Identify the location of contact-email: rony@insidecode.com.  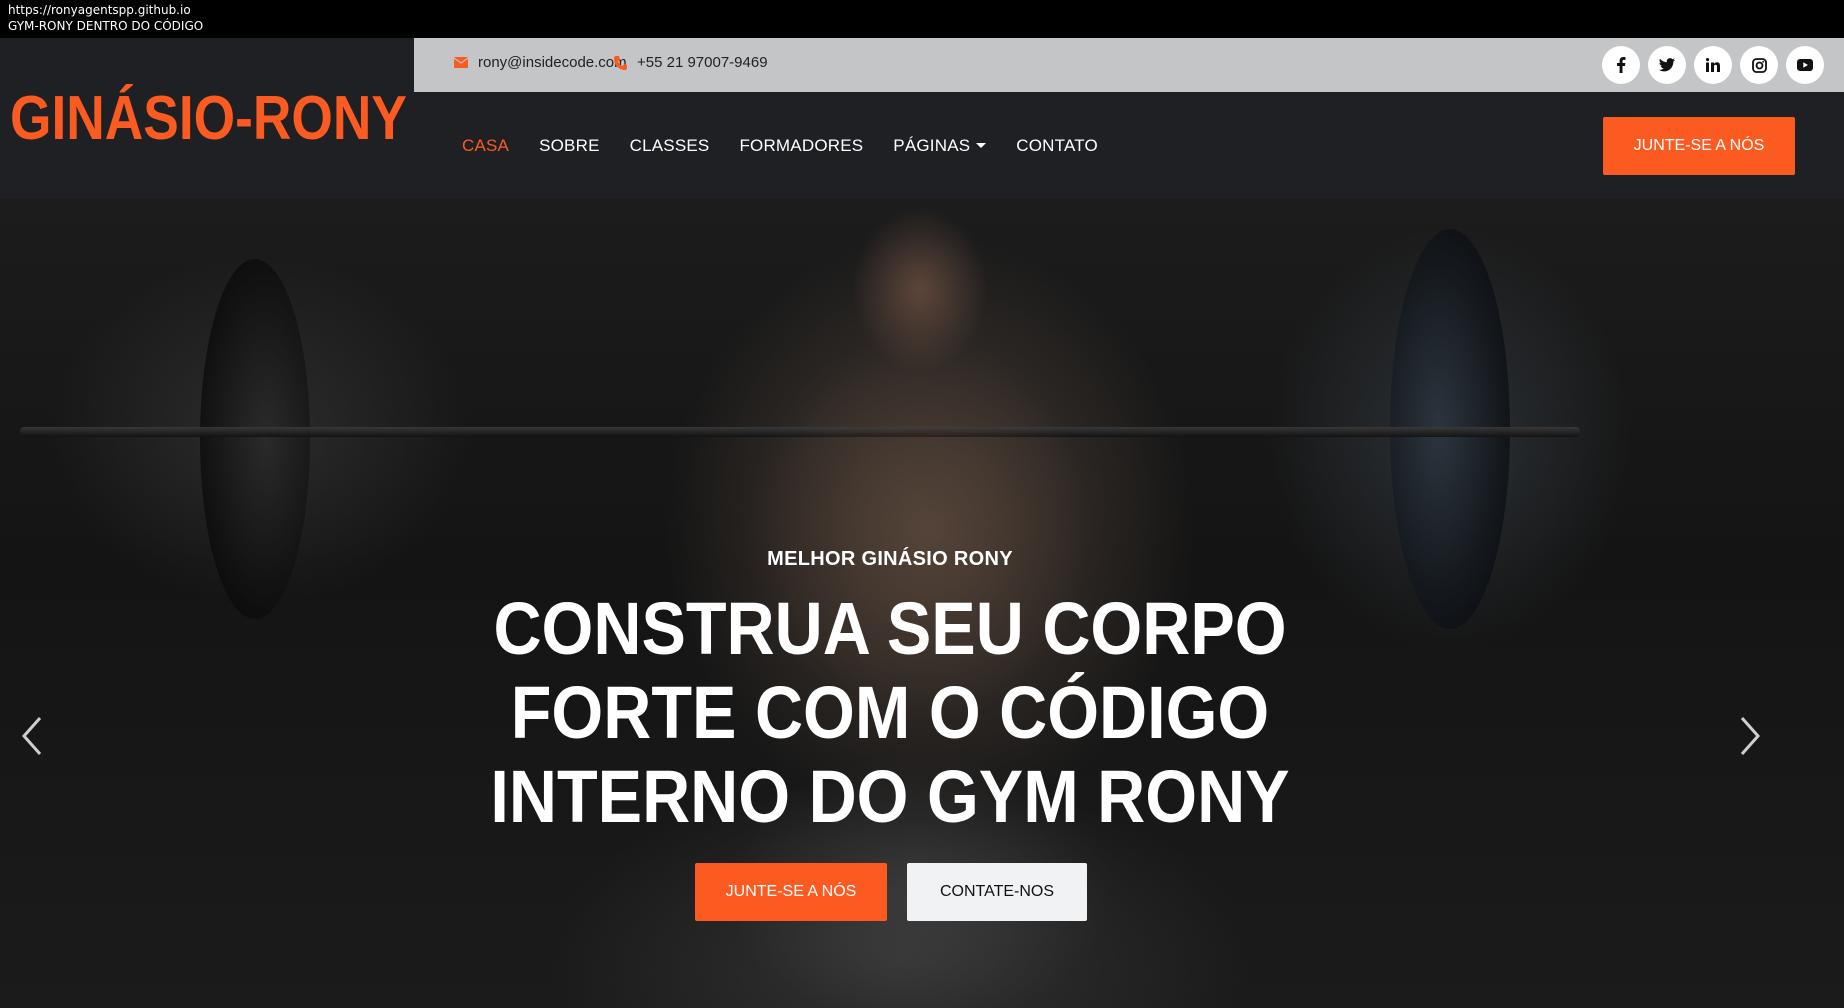
(540, 62).